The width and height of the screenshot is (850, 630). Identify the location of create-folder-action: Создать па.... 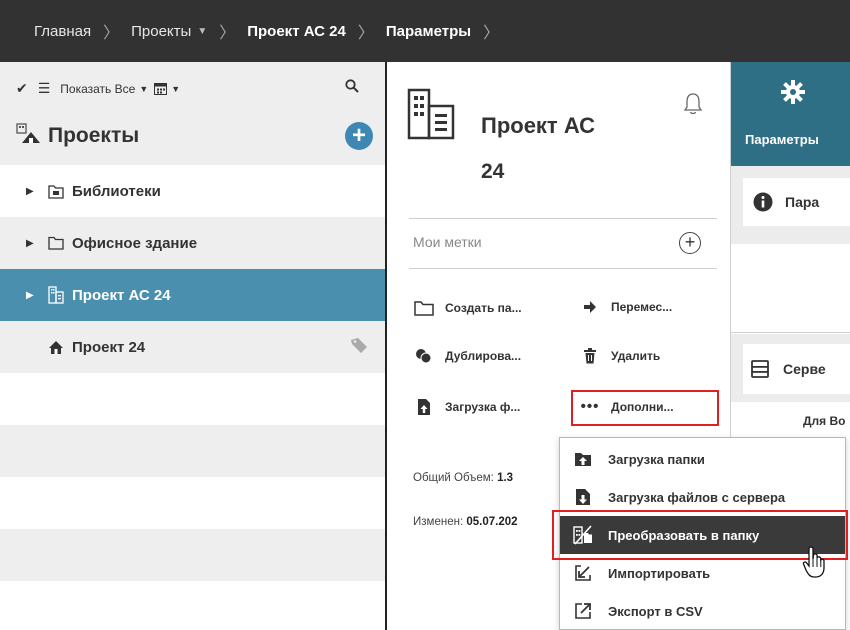
(467, 308).